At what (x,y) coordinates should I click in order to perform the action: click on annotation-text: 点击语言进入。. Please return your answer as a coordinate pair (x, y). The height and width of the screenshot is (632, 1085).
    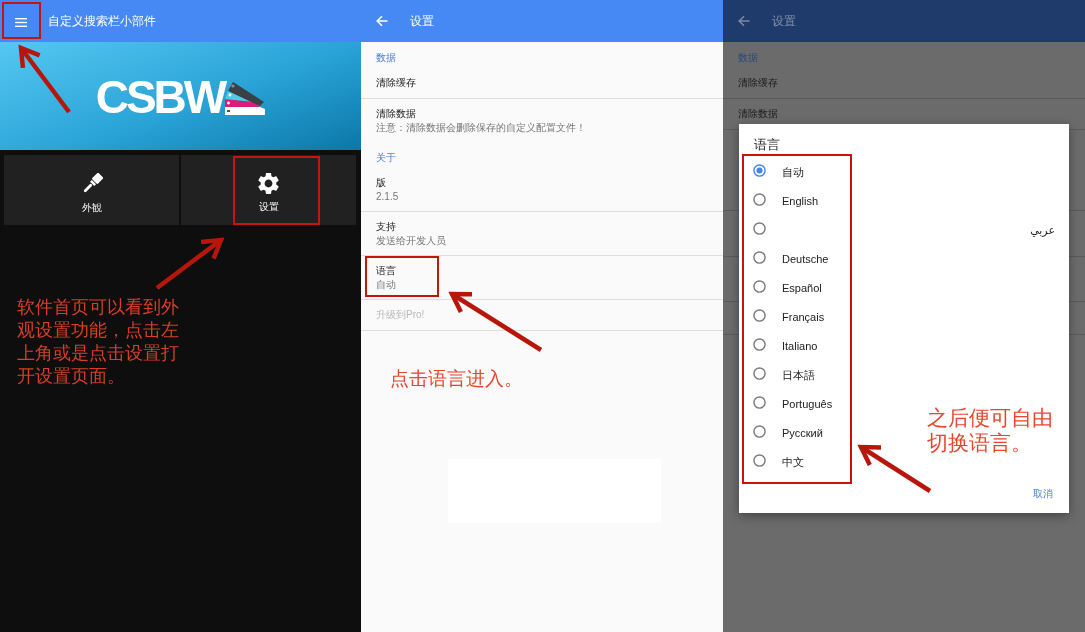
    Looking at the image, I should click on (457, 379).